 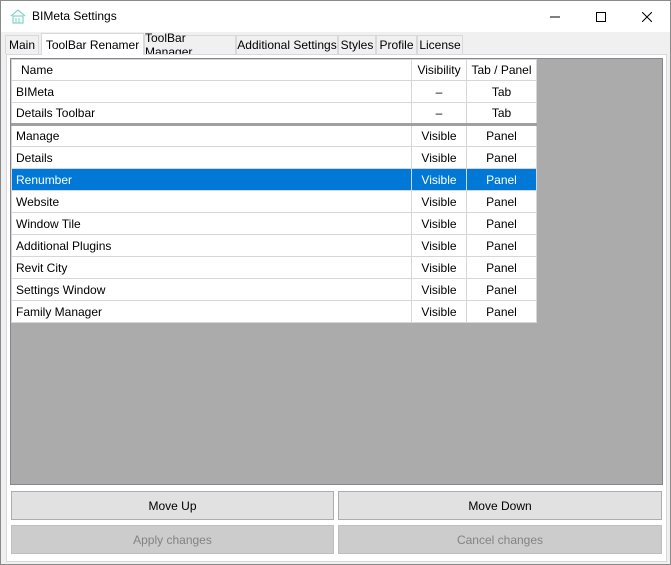 What do you see at coordinates (211, 70) in the screenshot?
I see `column-header-name: Name` at bounding box center [211, 70].